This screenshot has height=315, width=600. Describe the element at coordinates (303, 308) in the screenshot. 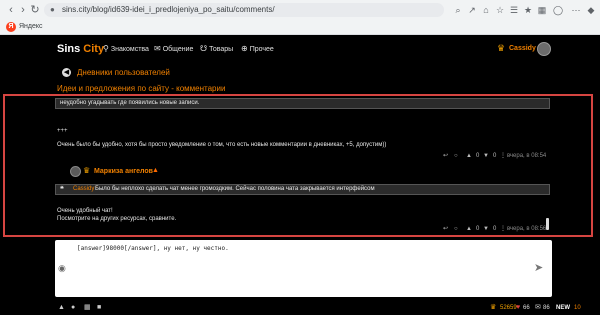

I see `bottom-status-bar` at that location.